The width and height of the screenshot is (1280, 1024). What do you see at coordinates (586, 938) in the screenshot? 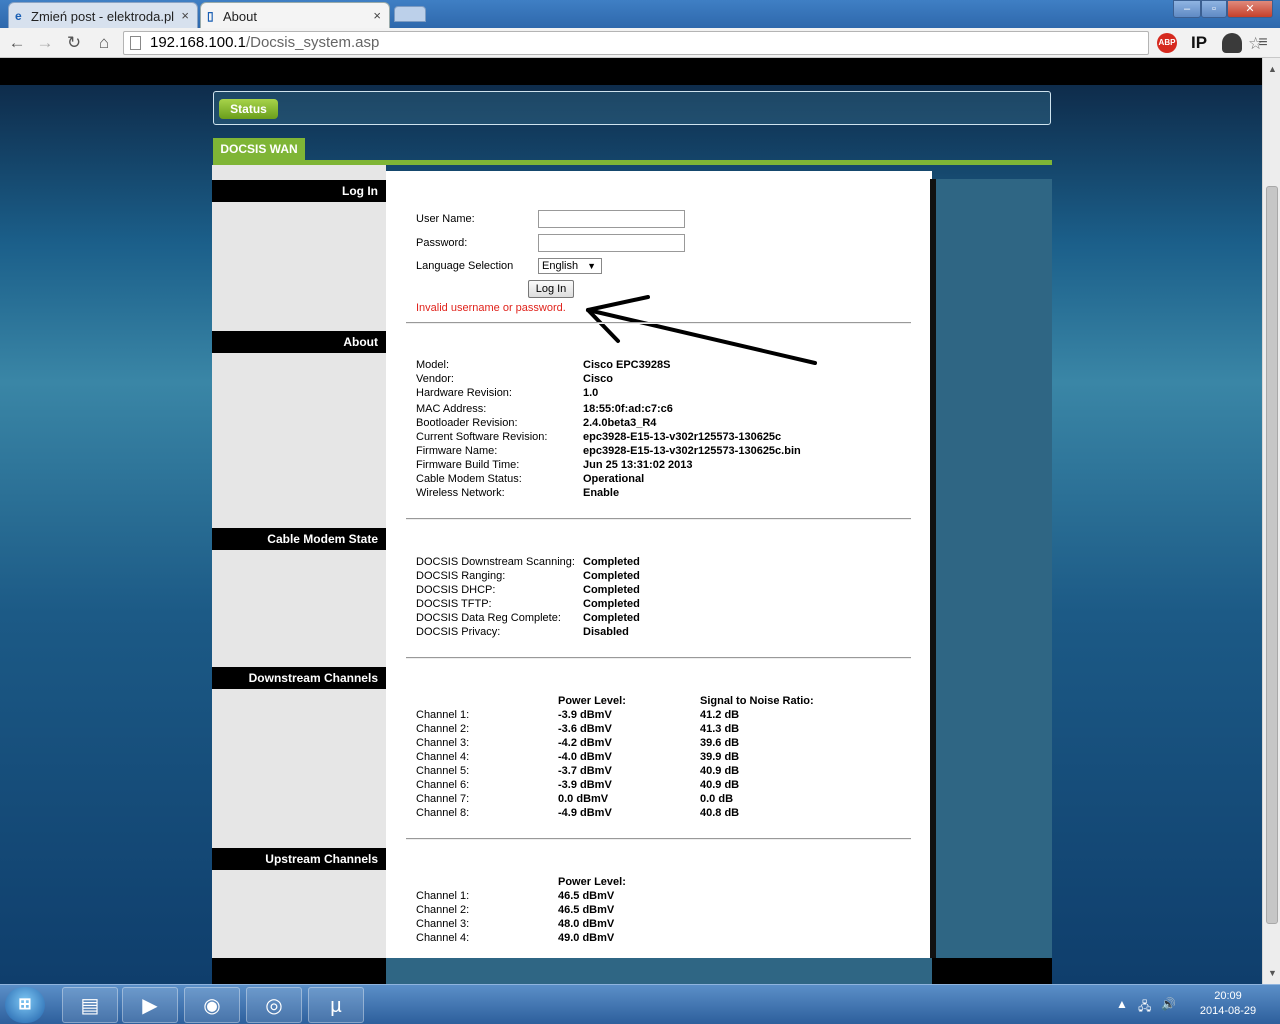
I see `upstream-row-power: 49.0 dBmV` at bounding box center [586, 938].